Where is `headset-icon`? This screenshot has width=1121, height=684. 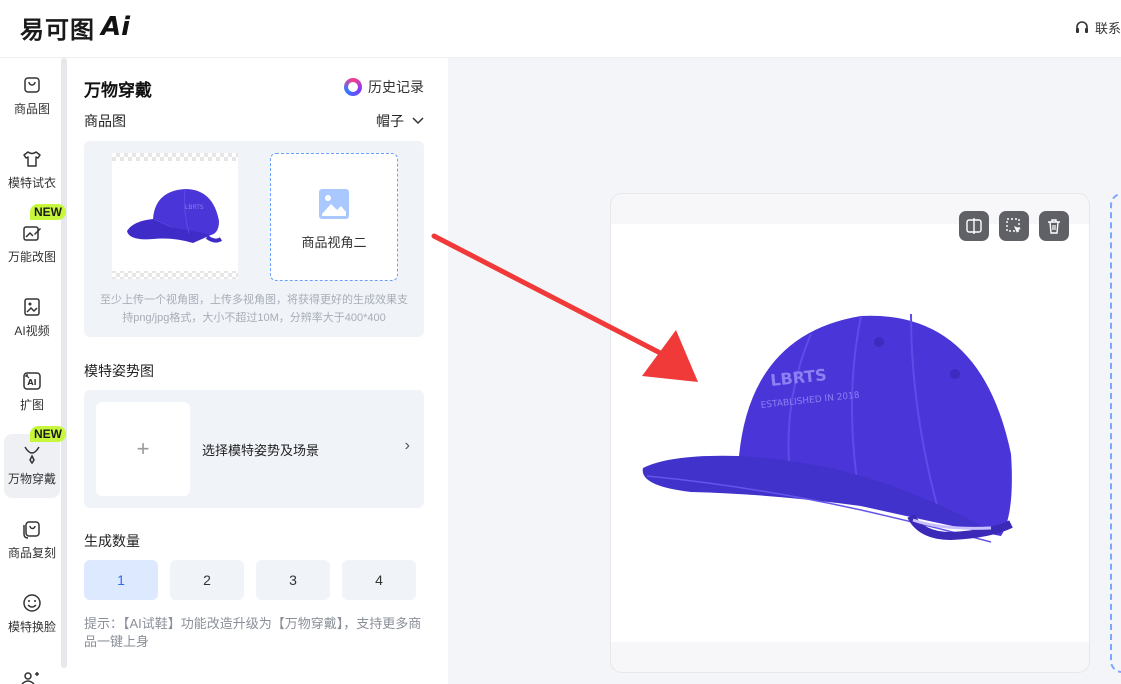 headset-icon is located at coordinates (1081, 26).